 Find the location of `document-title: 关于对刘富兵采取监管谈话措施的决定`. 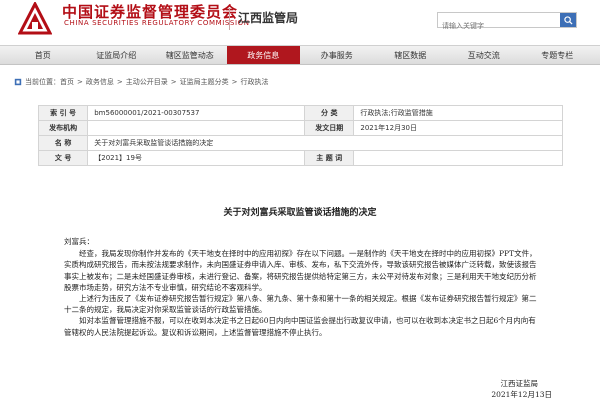

document-title: 关于对刘富兵采取监管谈话措施的决定 is located at coordinates (300, 213).